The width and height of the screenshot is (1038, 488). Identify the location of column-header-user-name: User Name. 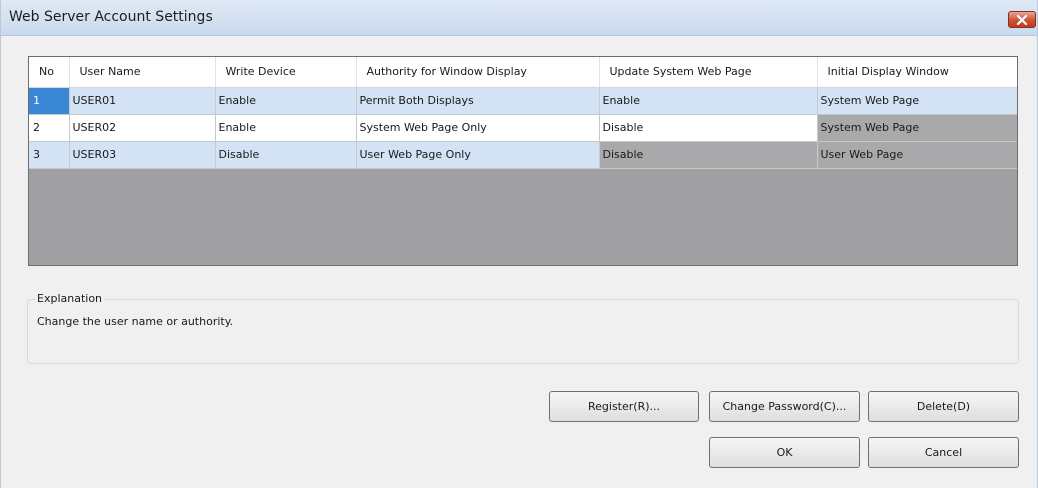
(142, 72).